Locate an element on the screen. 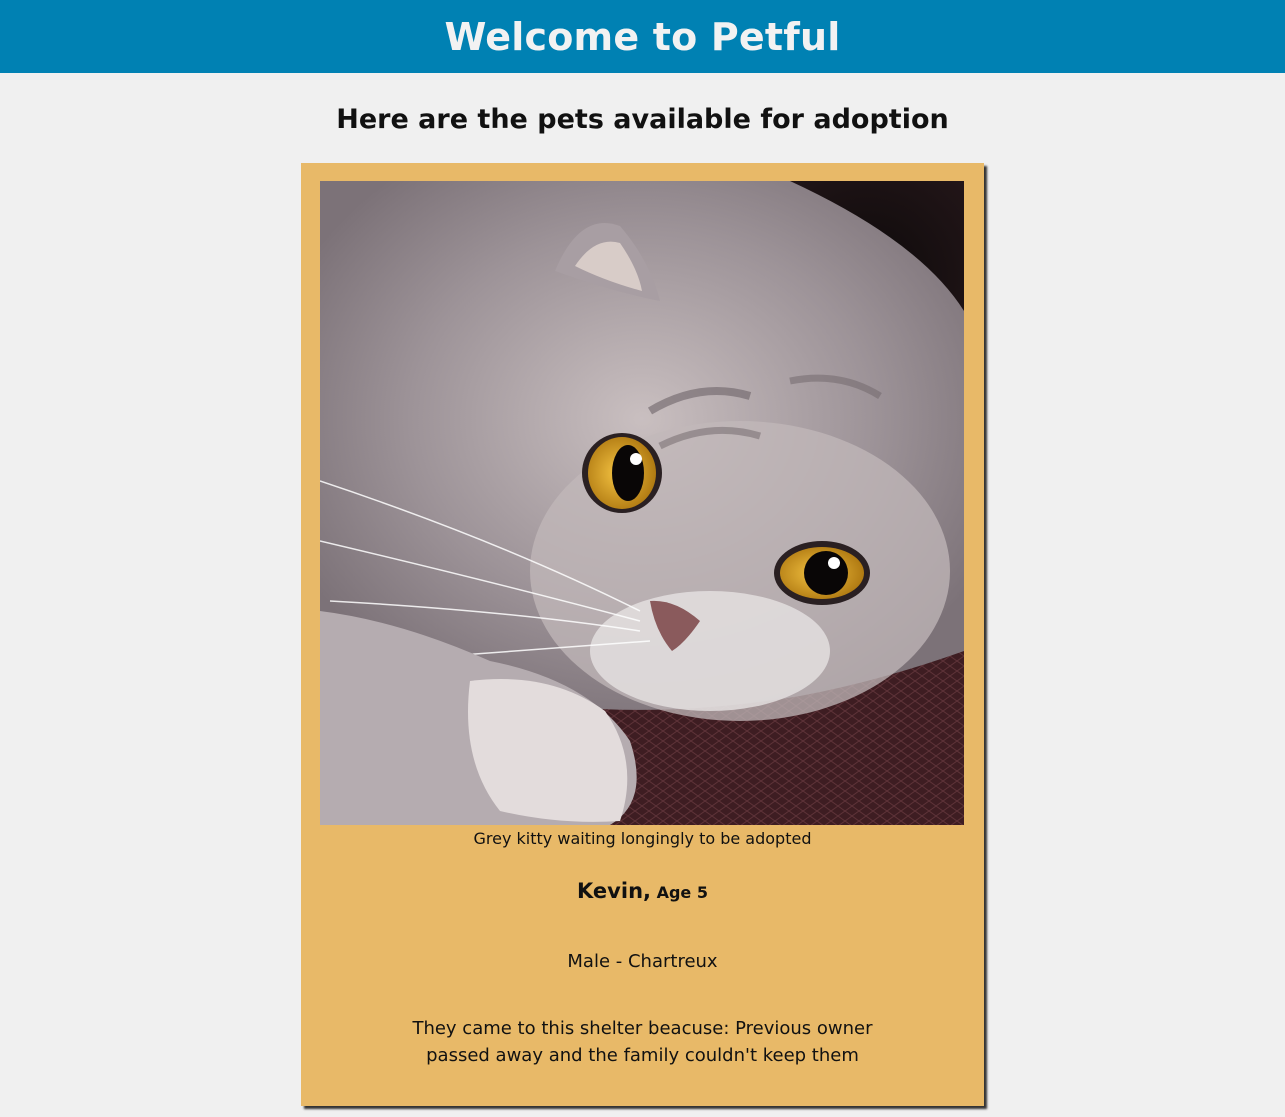 The image size is (1285, 1117). site-title: Welcome to Petful is located at coordinates (642, 36).